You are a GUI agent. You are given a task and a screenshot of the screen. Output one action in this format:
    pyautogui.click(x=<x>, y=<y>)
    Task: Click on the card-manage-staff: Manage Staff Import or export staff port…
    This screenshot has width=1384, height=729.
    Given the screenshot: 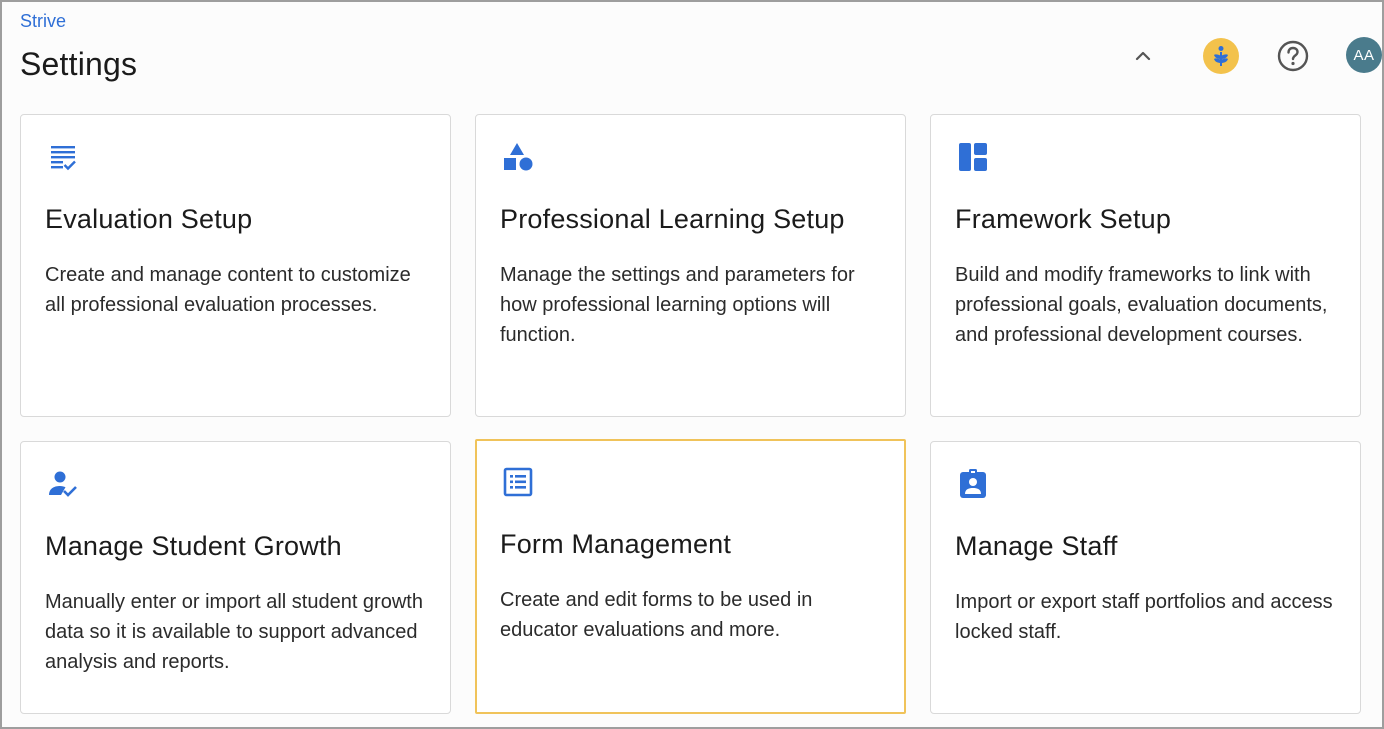 What is the action you would take?
    pyautogui.click(x=1145, y=577)
    